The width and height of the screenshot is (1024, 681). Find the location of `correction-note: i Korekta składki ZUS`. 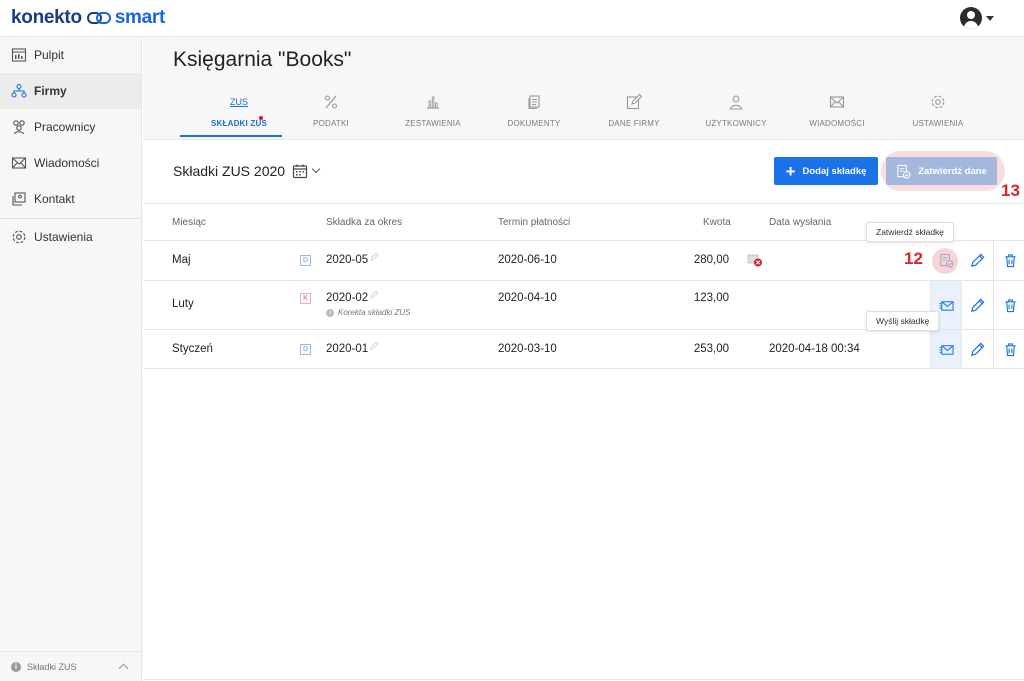

correction-note: i Korekta składki ZUS is located at coordinates (368, 312).